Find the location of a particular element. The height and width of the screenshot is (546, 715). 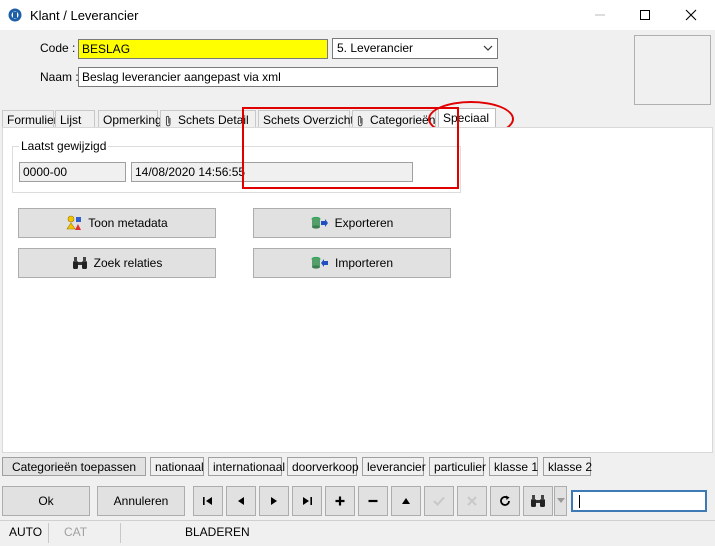

maximize-button is located at coordinates (645, 15).